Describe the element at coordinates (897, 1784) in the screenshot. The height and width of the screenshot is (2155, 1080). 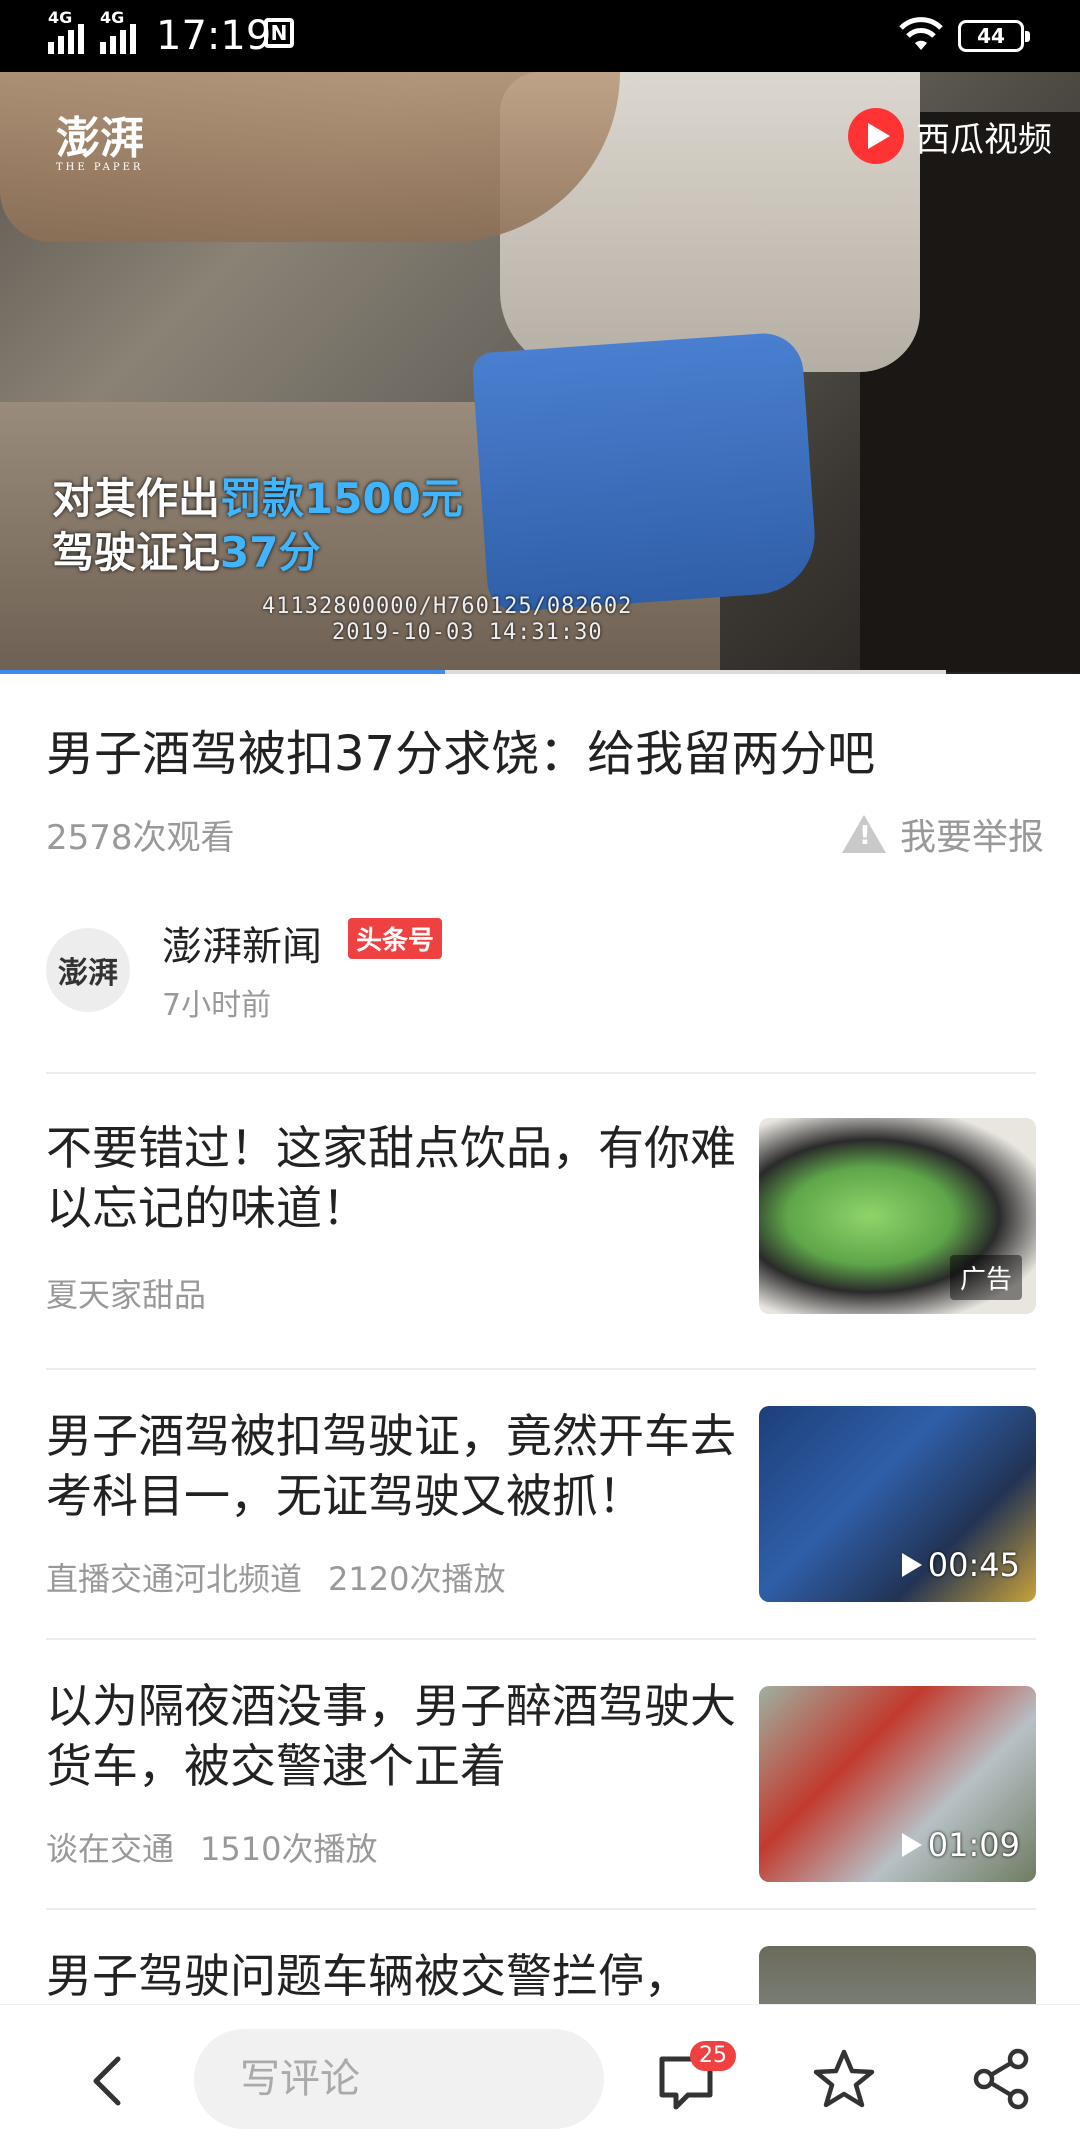
I see `item-thumbnail: 01:09` at that location.